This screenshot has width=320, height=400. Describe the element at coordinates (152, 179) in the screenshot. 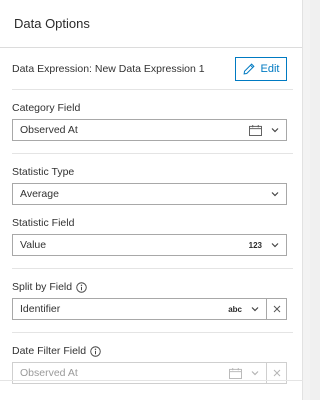

I see `statistic-type-group: Statistic Type Average` at that location.